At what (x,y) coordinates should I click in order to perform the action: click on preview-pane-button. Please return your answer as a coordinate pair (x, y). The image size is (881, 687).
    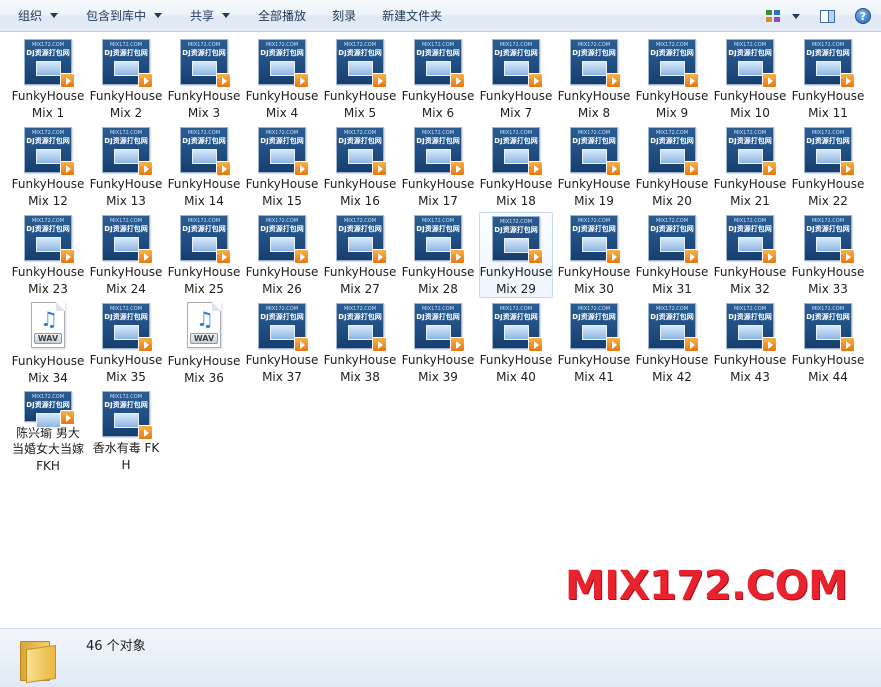
    Looking at the image, I should click on (827, 16).